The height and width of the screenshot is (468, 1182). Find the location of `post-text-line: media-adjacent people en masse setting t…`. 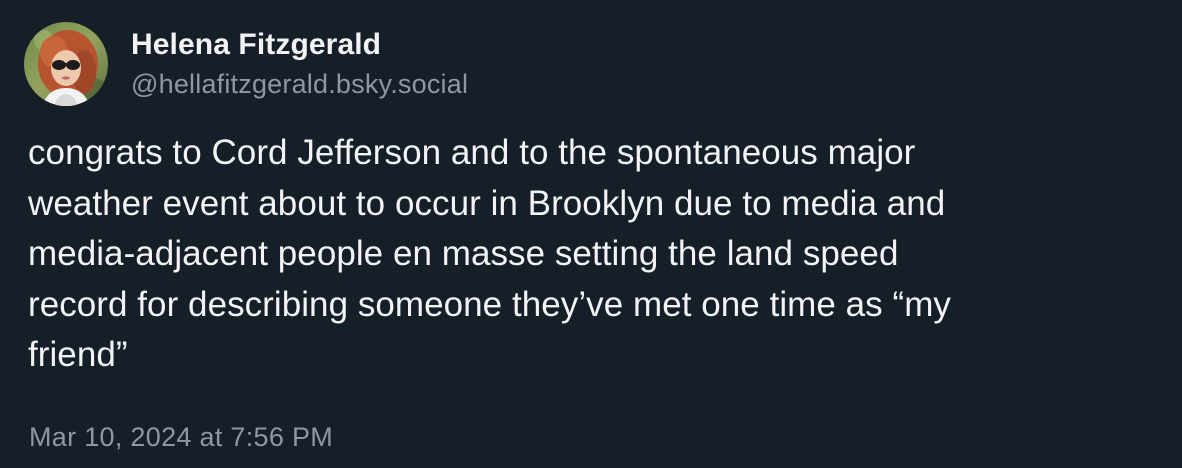

post-text-line: media-adjacent people en masse setting t… is located at coordinates (463, 253).